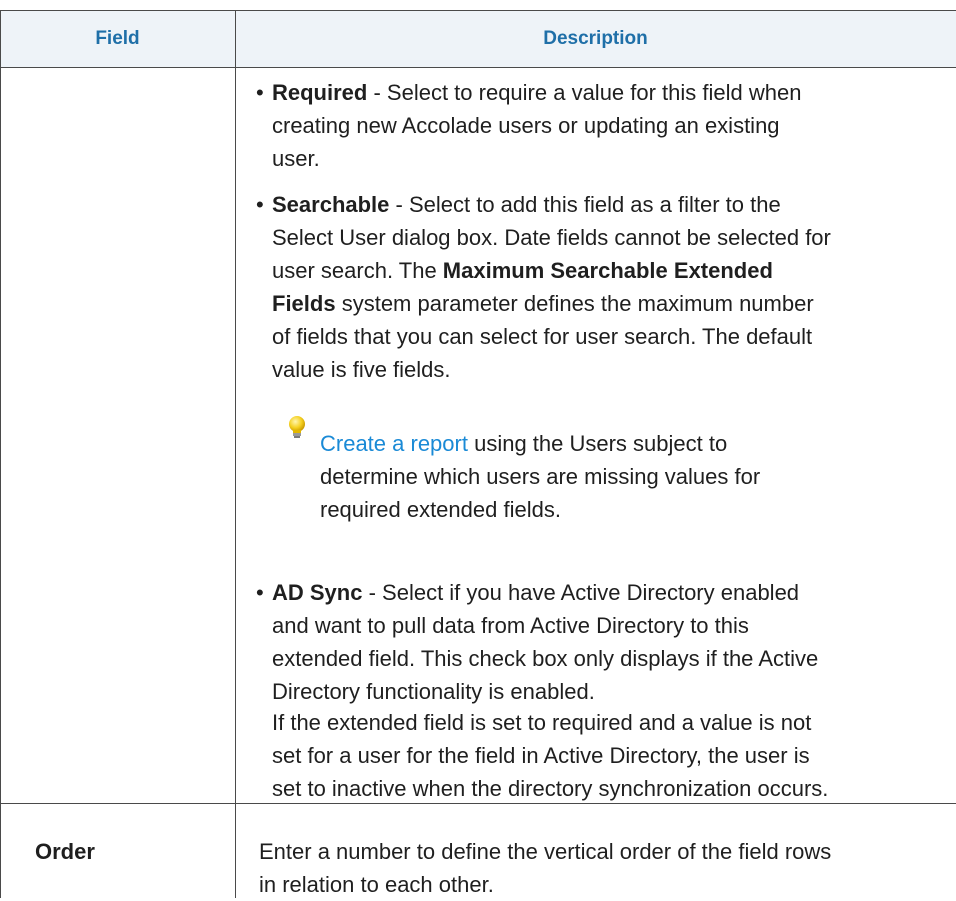 The width and height of the screenshot is (956, 901). I want to click on field-order-label: Order, so click(65, 851).